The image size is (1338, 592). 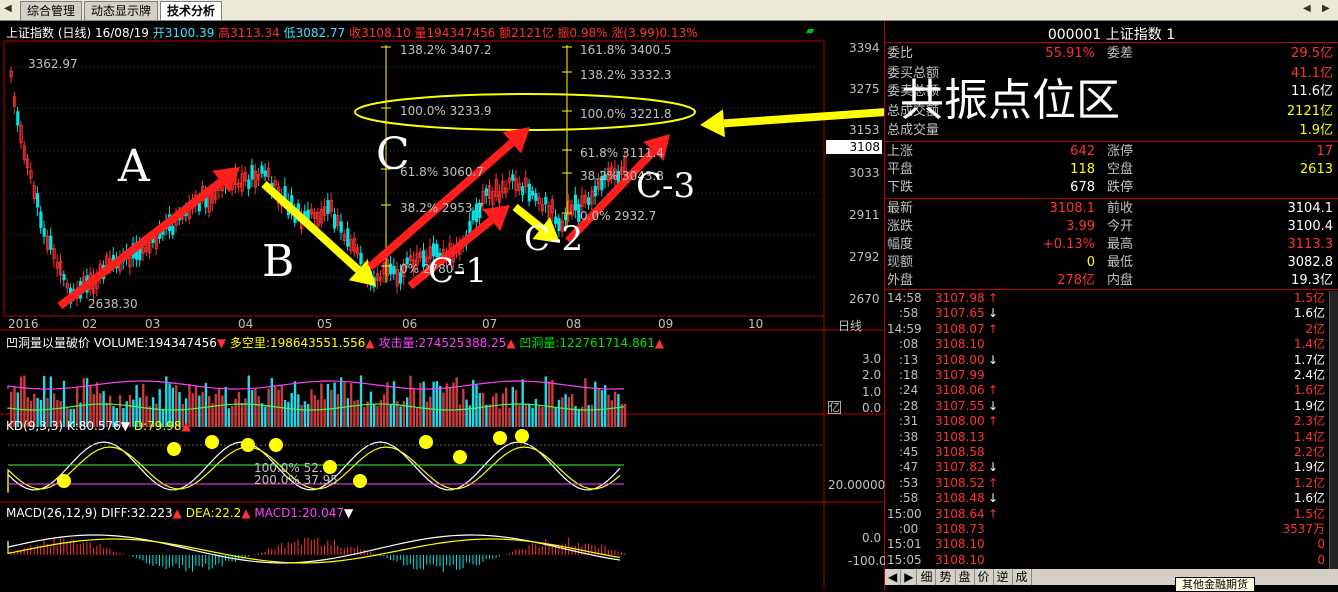 I want to click on tick-volume: 3537万, so click(x=1303, y=529).